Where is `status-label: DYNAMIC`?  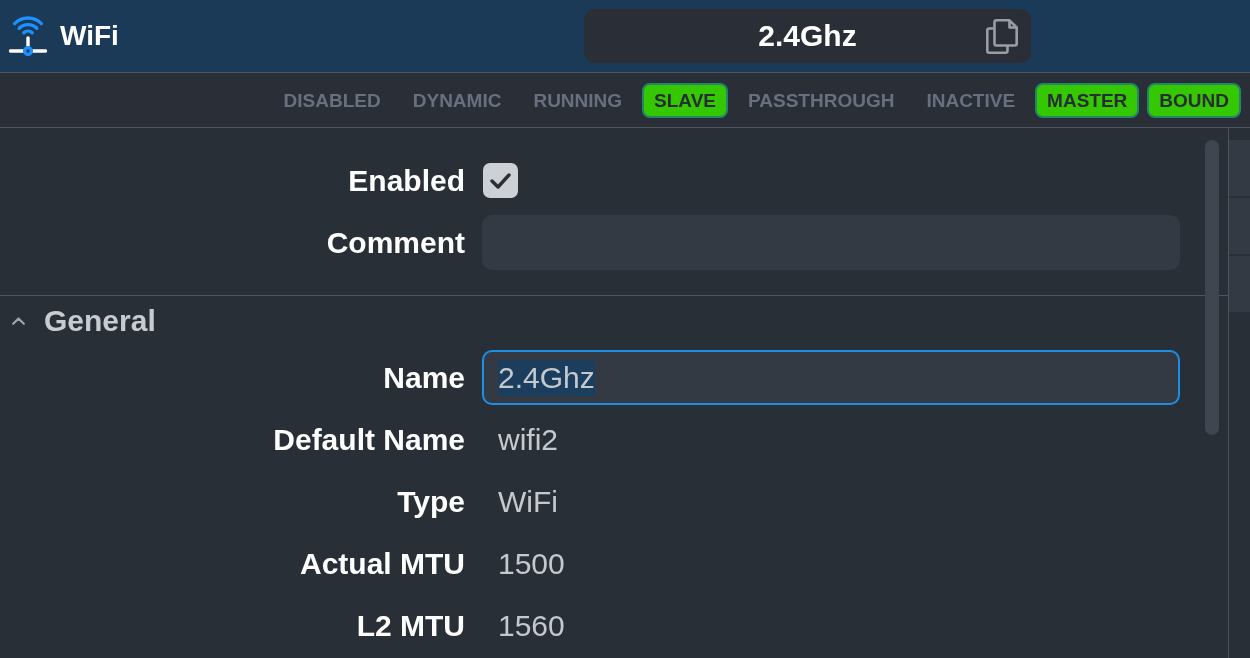 status-label: DYNAMIC is located at coordinates (457, 100).